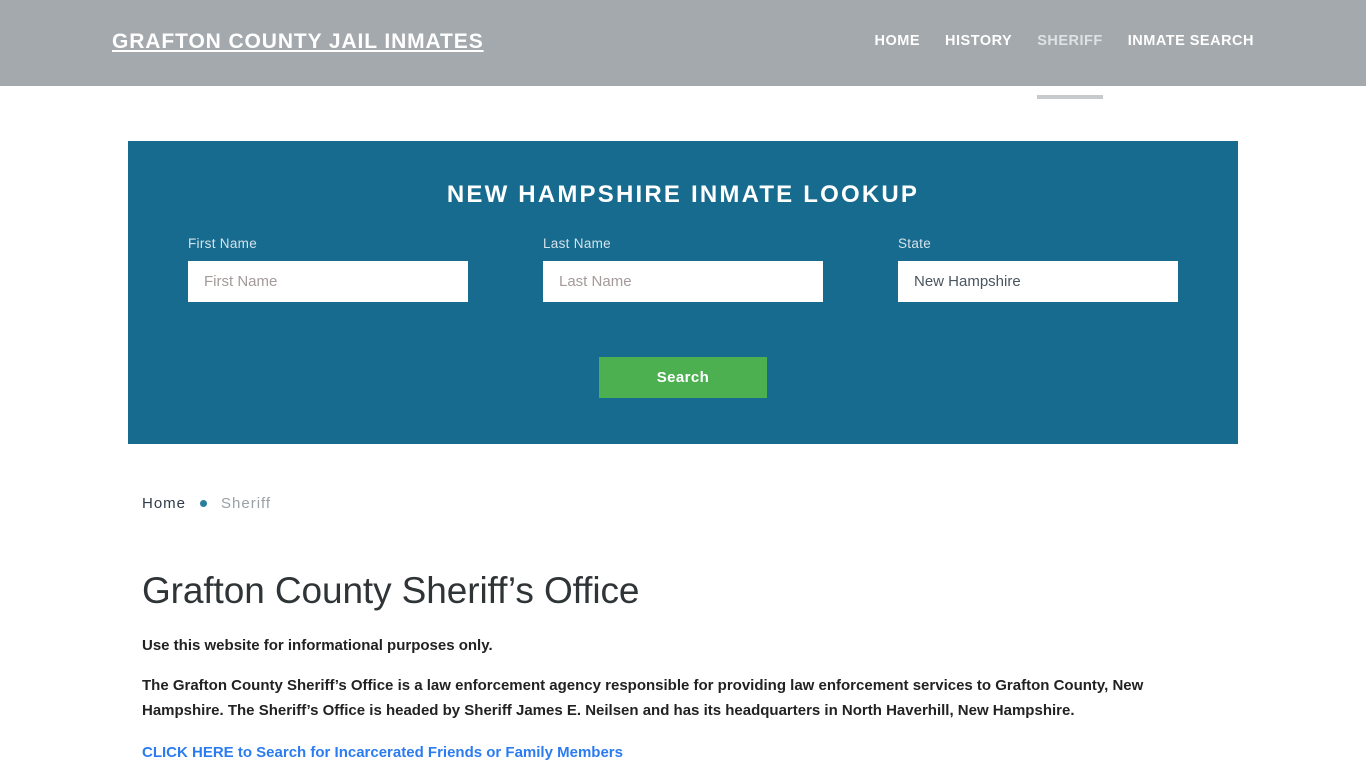 Image resolution: width=1366 pixels, height=768 pixels. What do you see at coordinates (328, 281) in the screenshot?
I see `first-name-input` at bounding box center [328, 281].